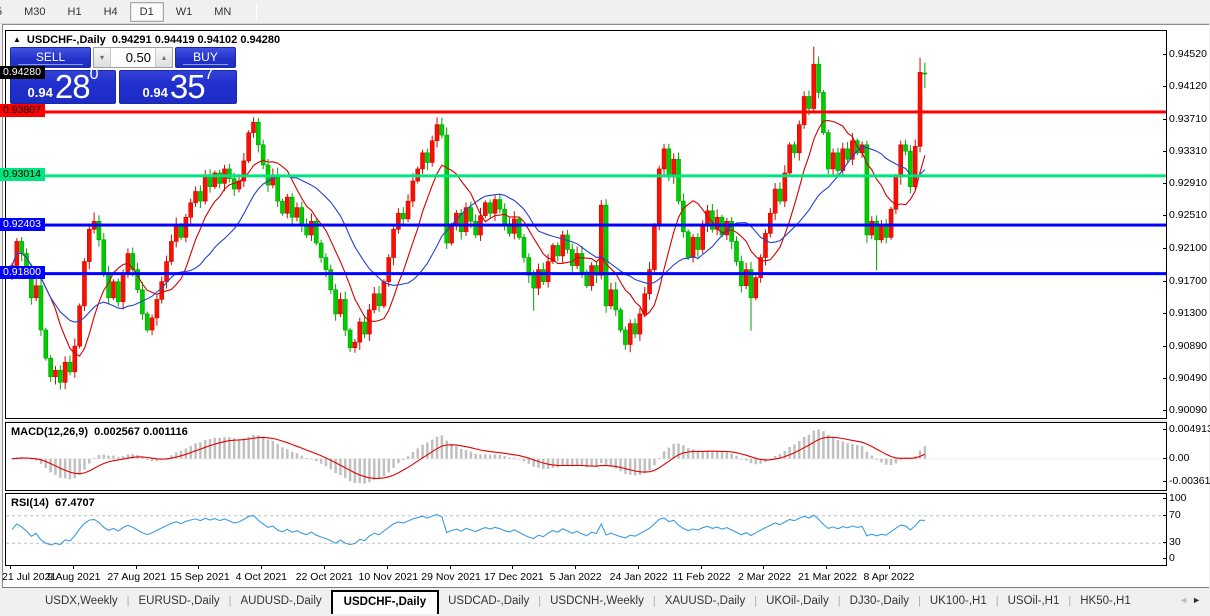 This screenshot has width=1210, height=616. Describe the element at coordinates (184, 12) in the screenshot. I see `timeframe-button-w1: W1` at that location.